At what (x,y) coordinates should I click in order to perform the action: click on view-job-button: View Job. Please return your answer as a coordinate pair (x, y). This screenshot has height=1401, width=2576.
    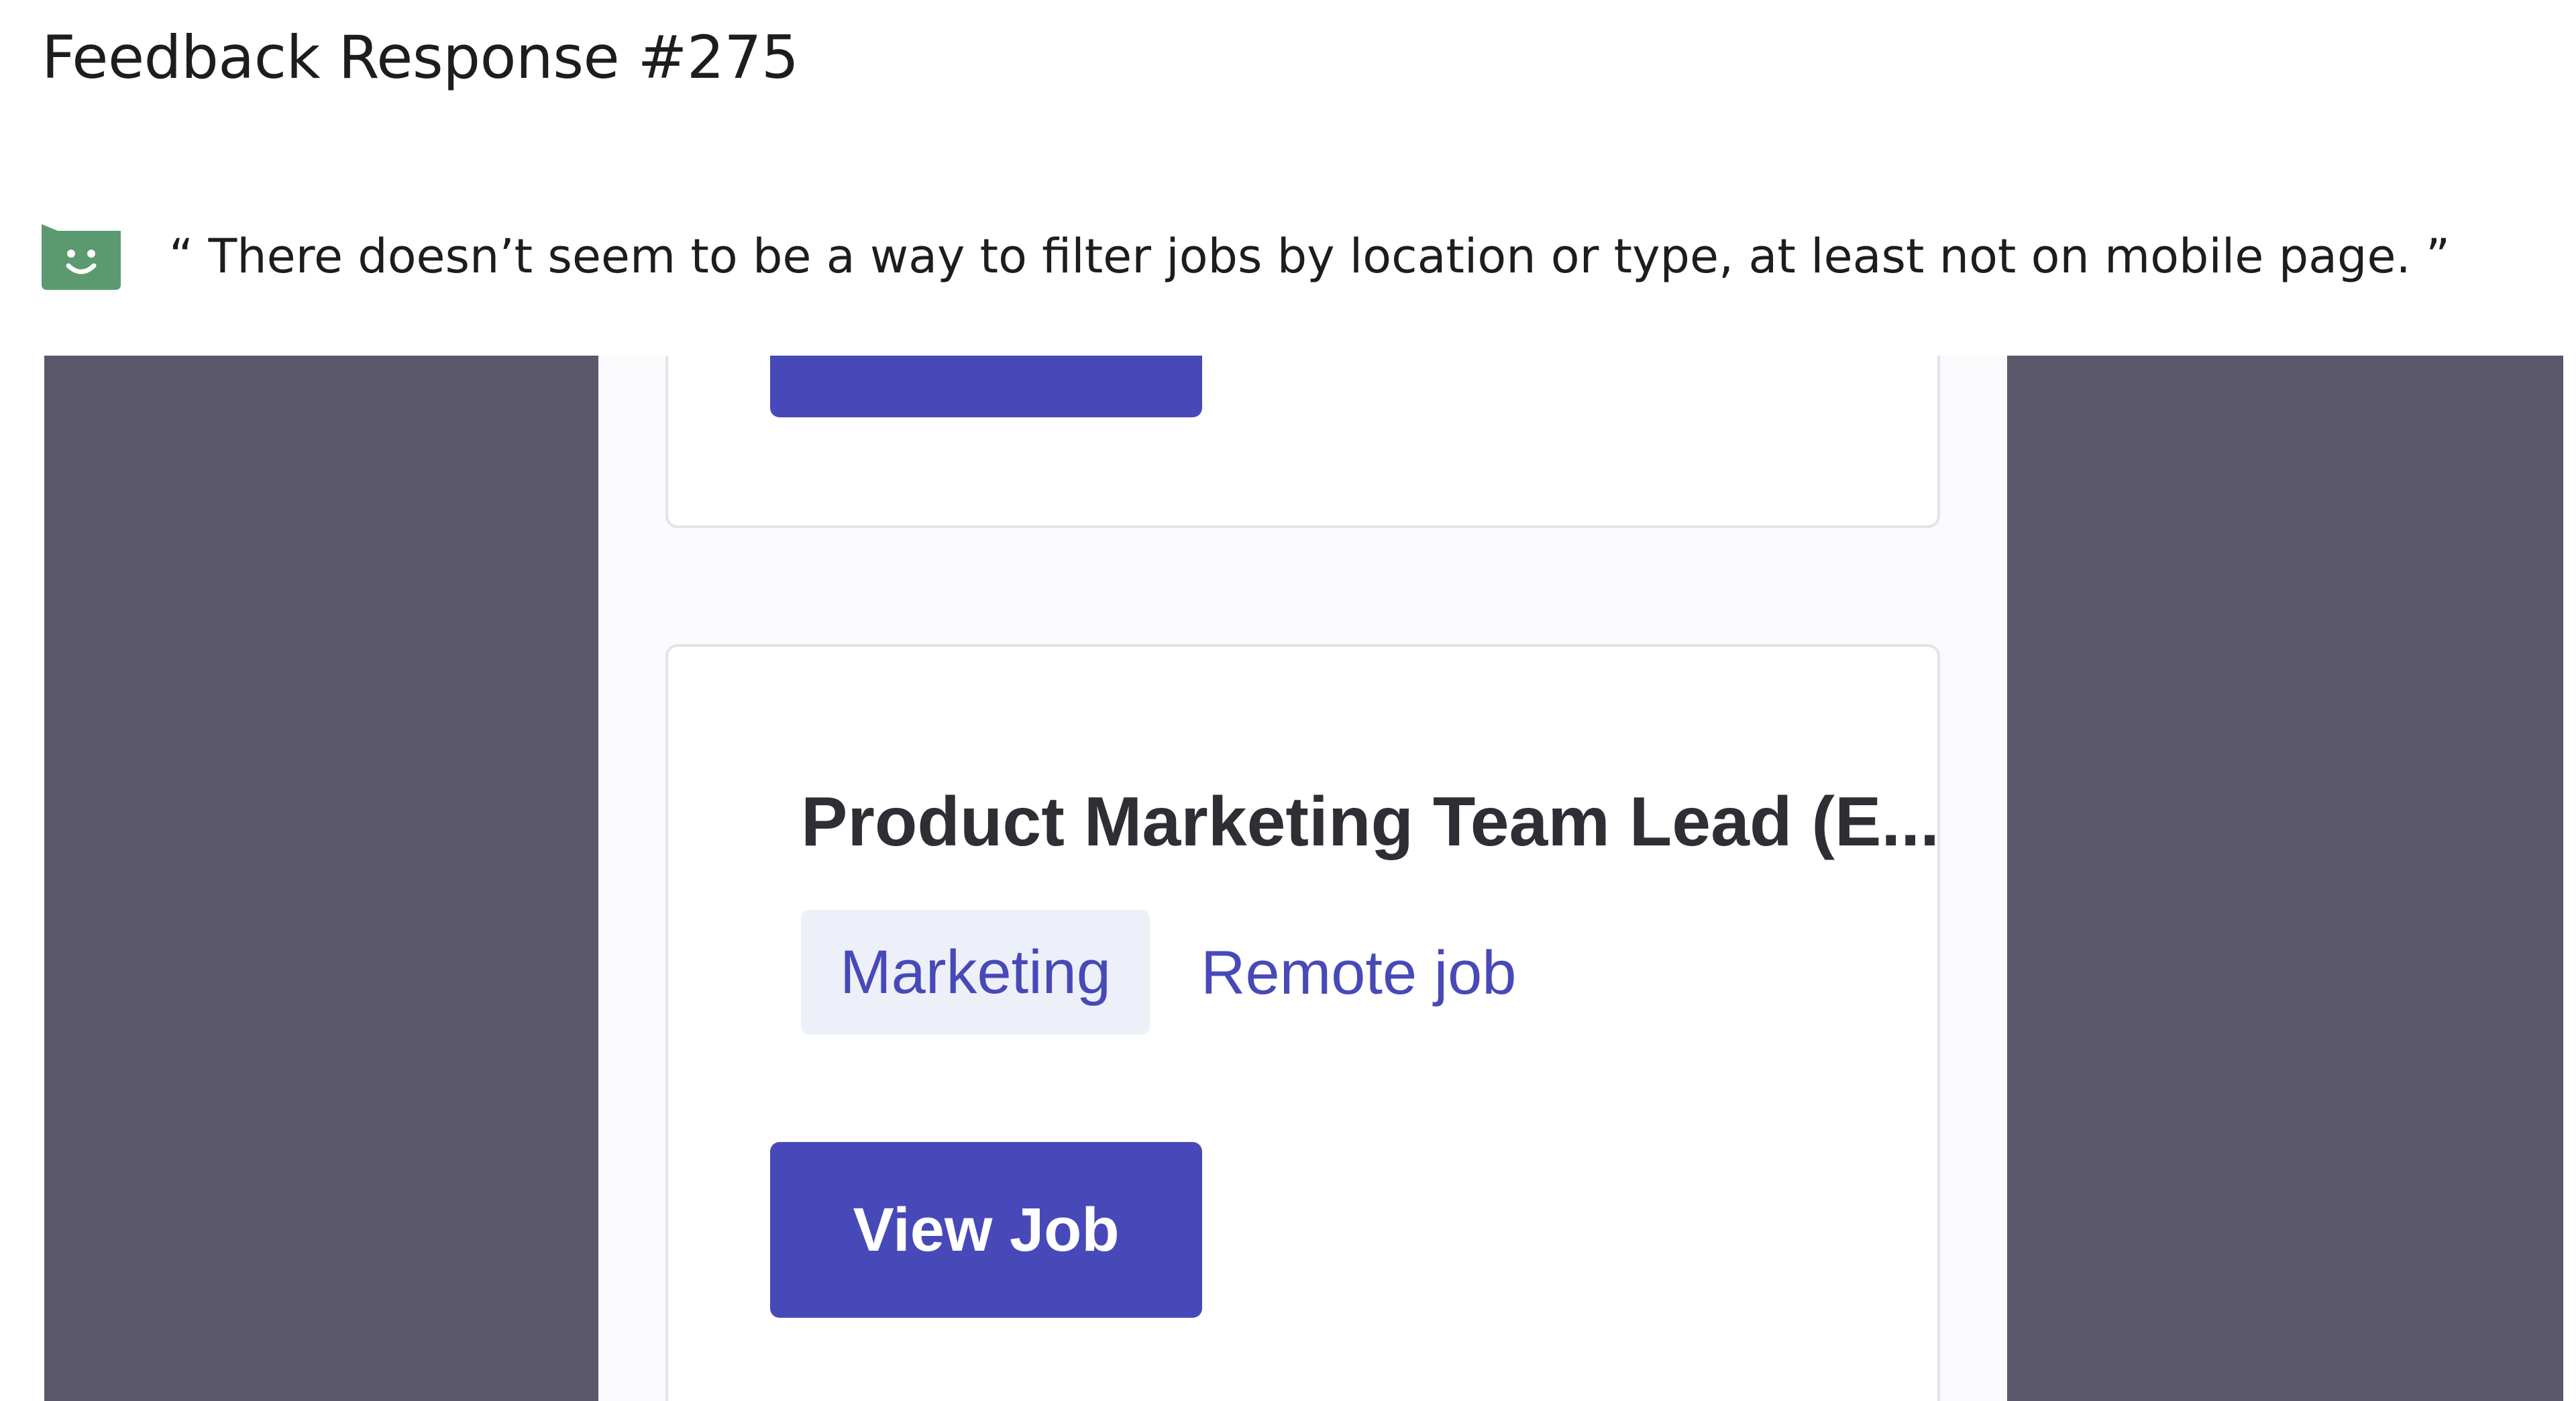
    Looking at the image, I should click on (986, 1230).